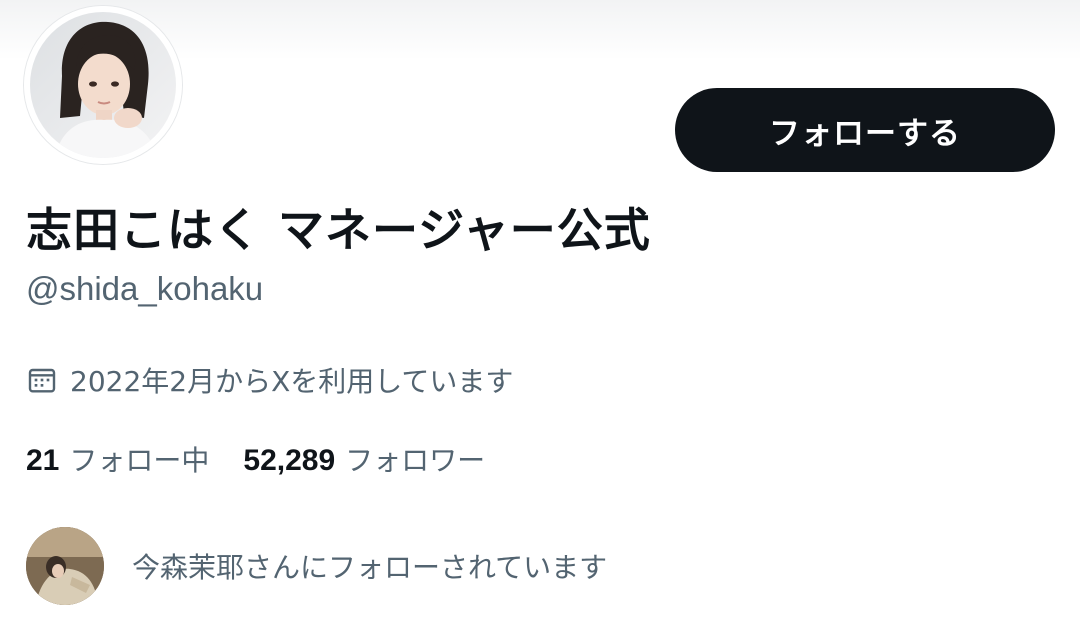  I want to click on follow-stats: 21 フォロー中 52,289 フォロワー, so click(255, 459).